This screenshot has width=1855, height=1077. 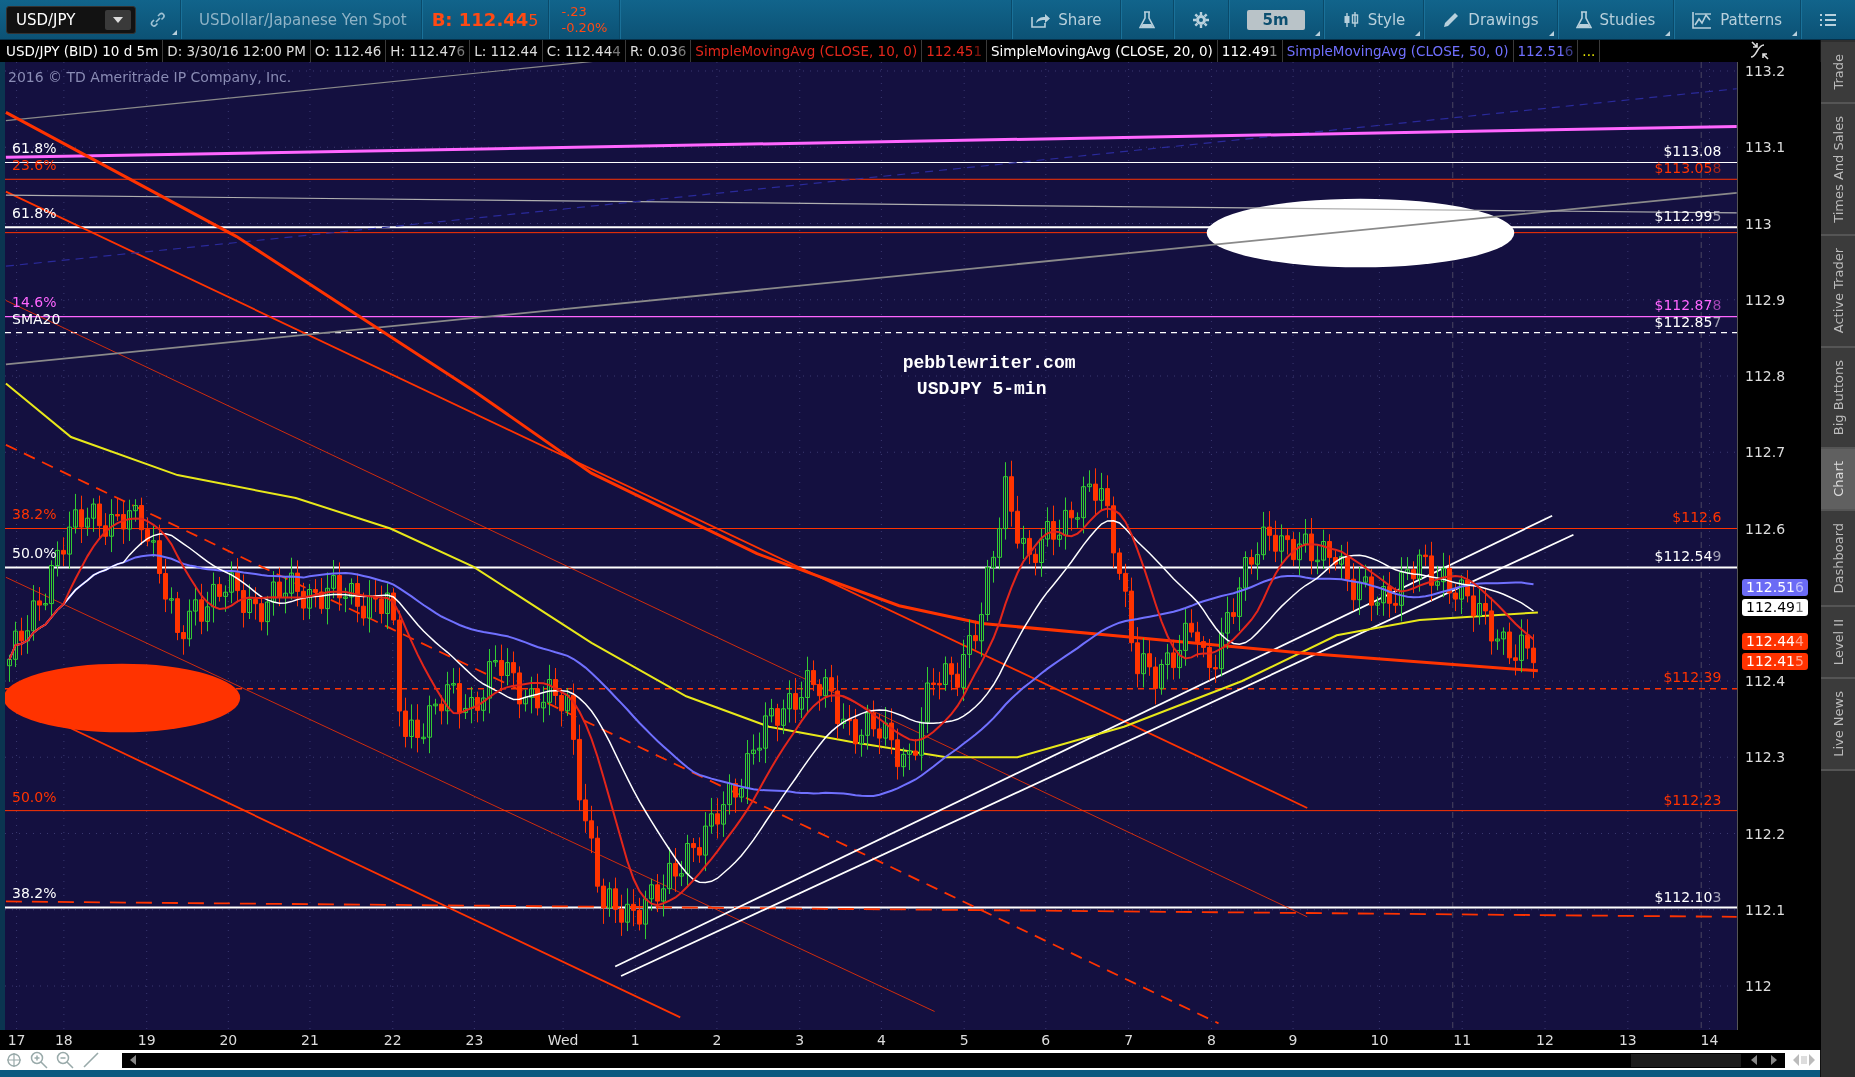 I want to click on time-axis-label: 17, so click(x=16, y=1040).